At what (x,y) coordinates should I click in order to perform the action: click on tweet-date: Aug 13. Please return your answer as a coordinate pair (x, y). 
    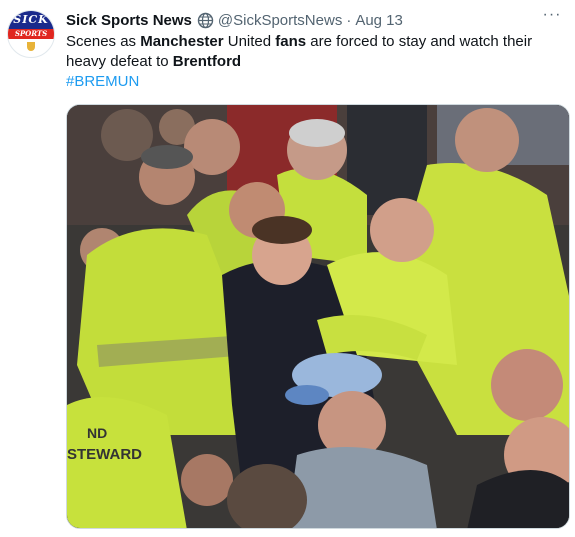
    Looking at the image, I should click on (379, 20).